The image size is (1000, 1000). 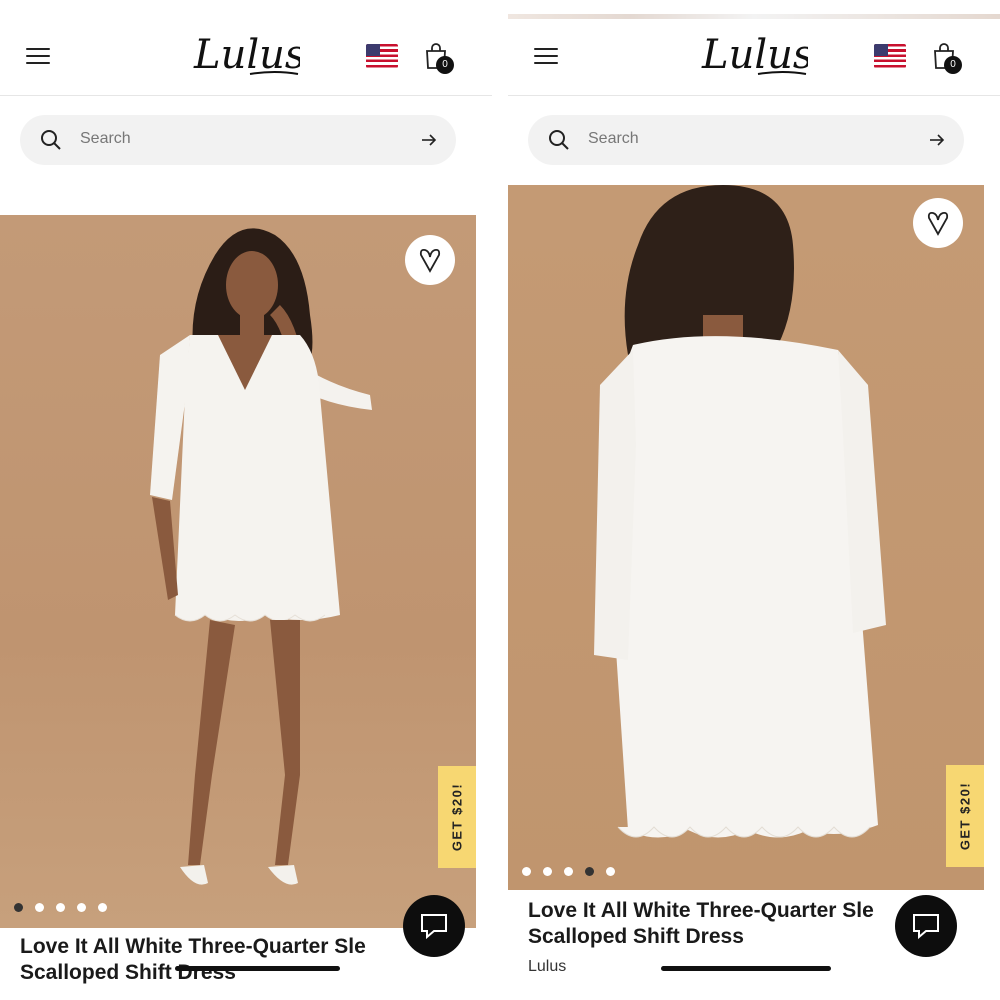 I want to click on model-photo, so click(x=261, y=556).